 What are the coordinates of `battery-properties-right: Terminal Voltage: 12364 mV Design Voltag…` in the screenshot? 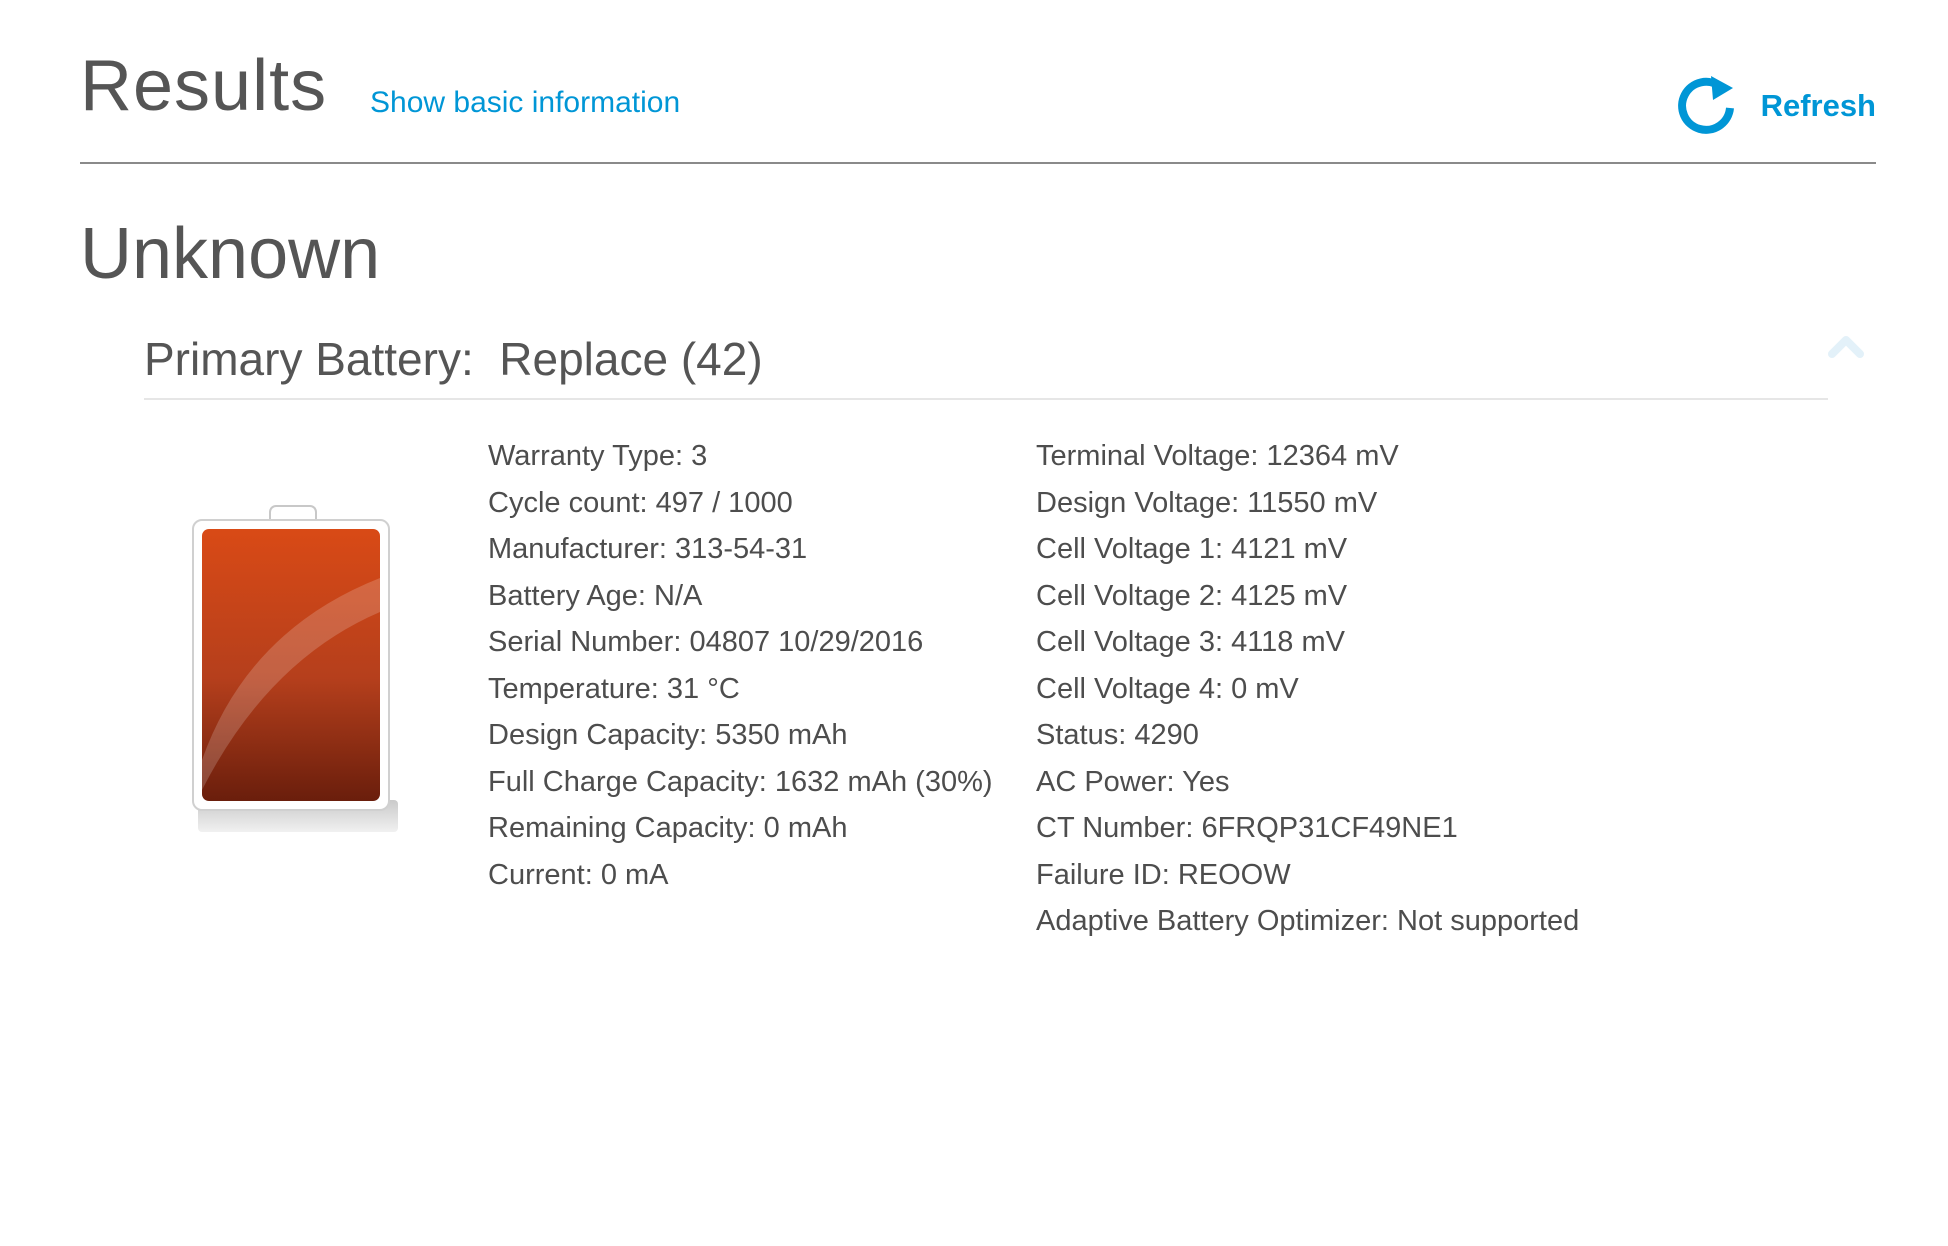 It's located at (1307, 689).